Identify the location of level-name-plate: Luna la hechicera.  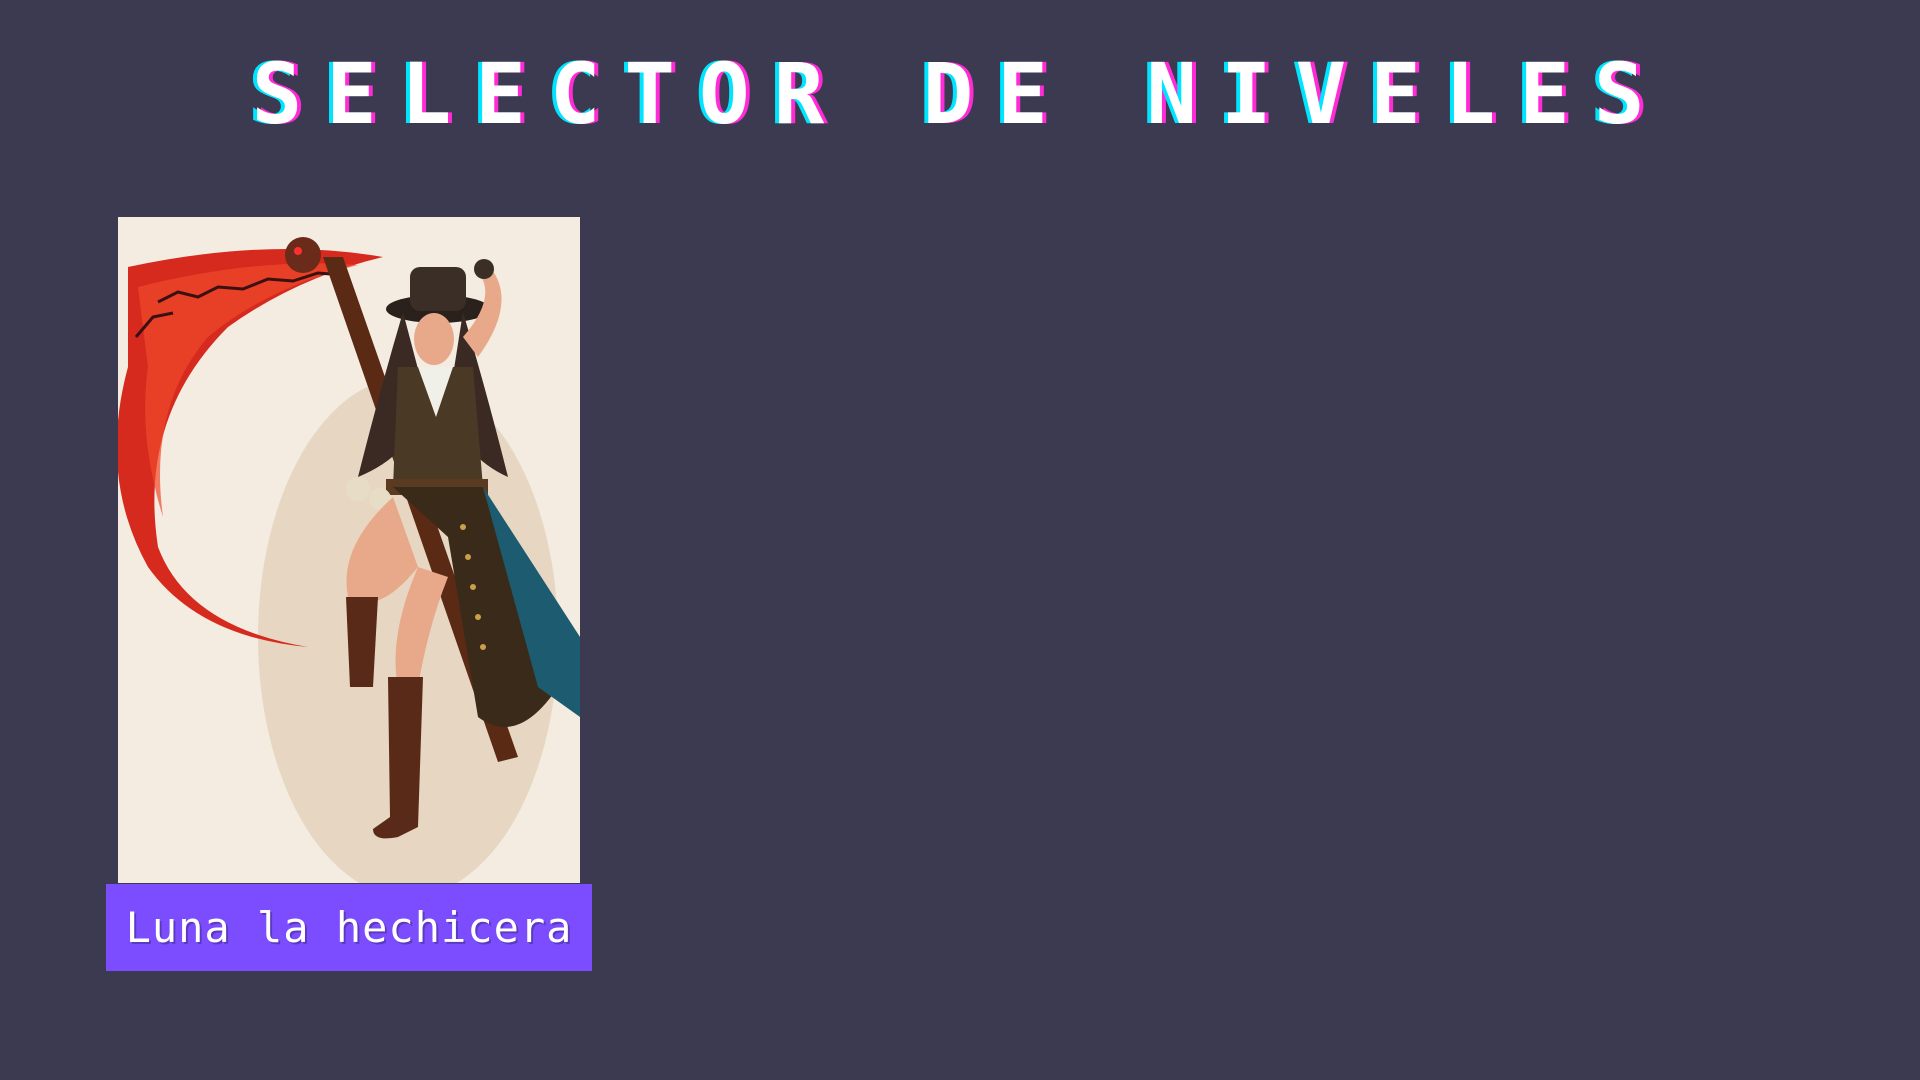
(349, 927).